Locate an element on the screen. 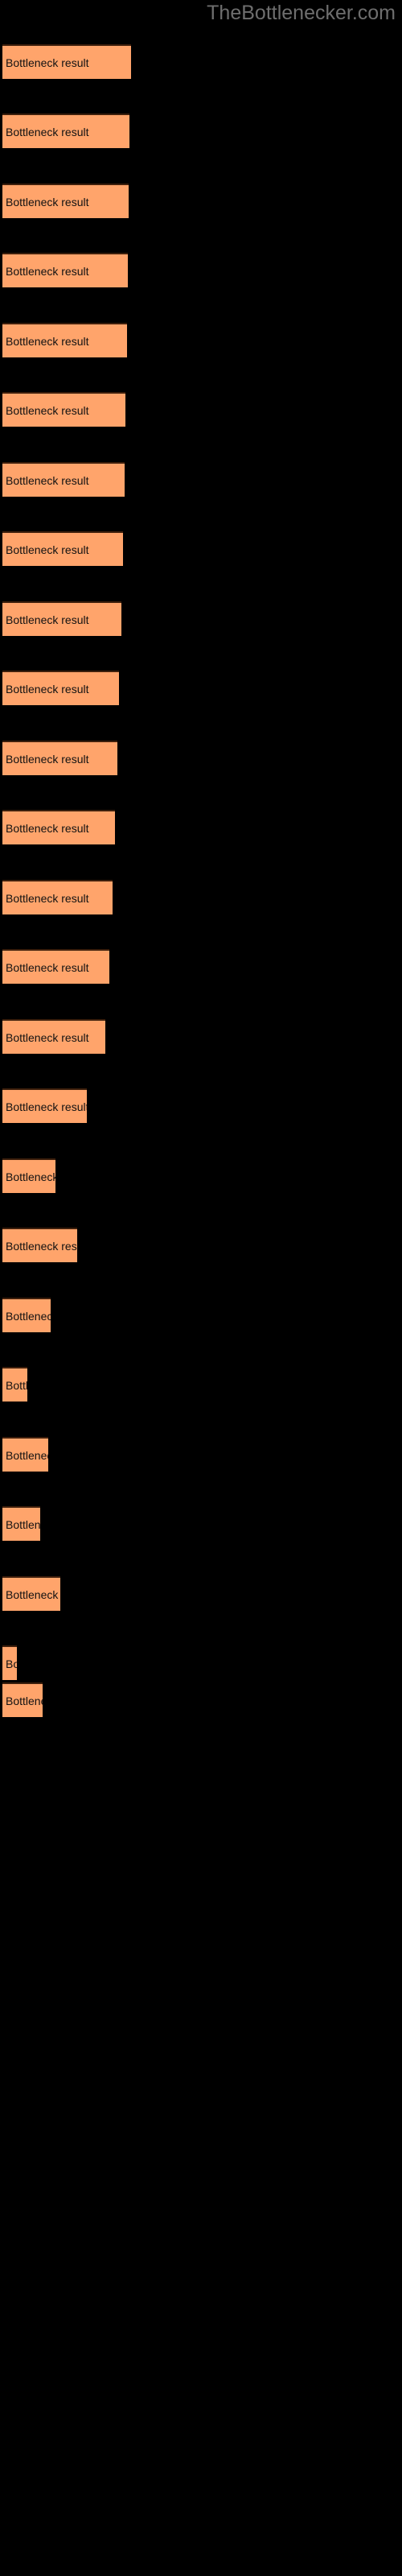  bar-25: Bottleneck result is located at coordinates (22, 1699).